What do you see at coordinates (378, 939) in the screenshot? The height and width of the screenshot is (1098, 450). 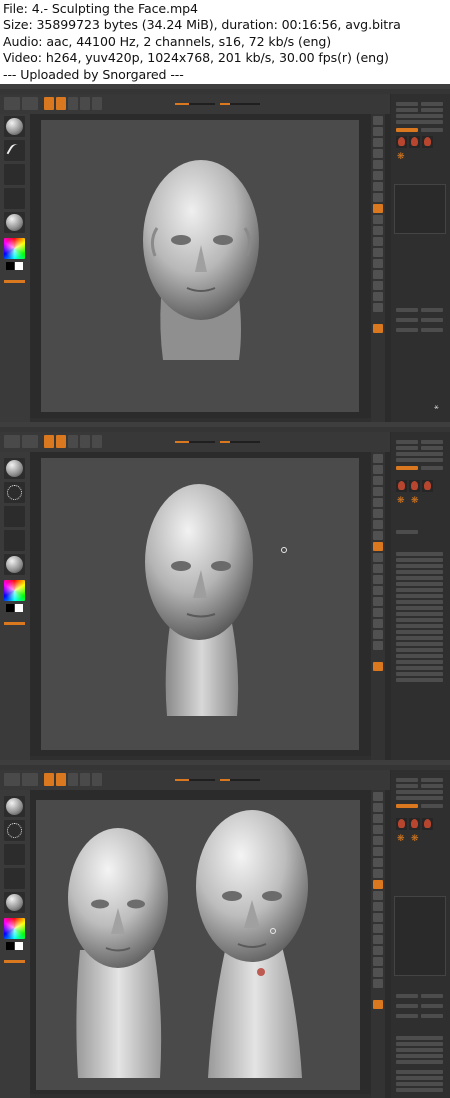 I see `rotate-view-button` at bounding box center [378, 939].